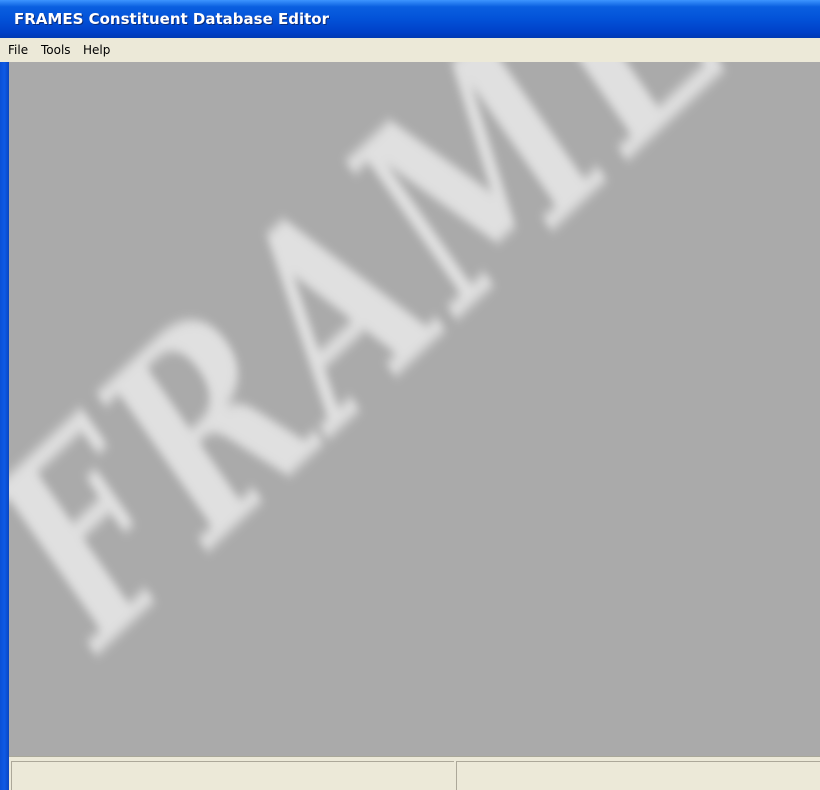  Describe the element at coordinates (410, 19) in the screenshot. I see `title-bar: FRAMES Constituent Database Editor` at that location.